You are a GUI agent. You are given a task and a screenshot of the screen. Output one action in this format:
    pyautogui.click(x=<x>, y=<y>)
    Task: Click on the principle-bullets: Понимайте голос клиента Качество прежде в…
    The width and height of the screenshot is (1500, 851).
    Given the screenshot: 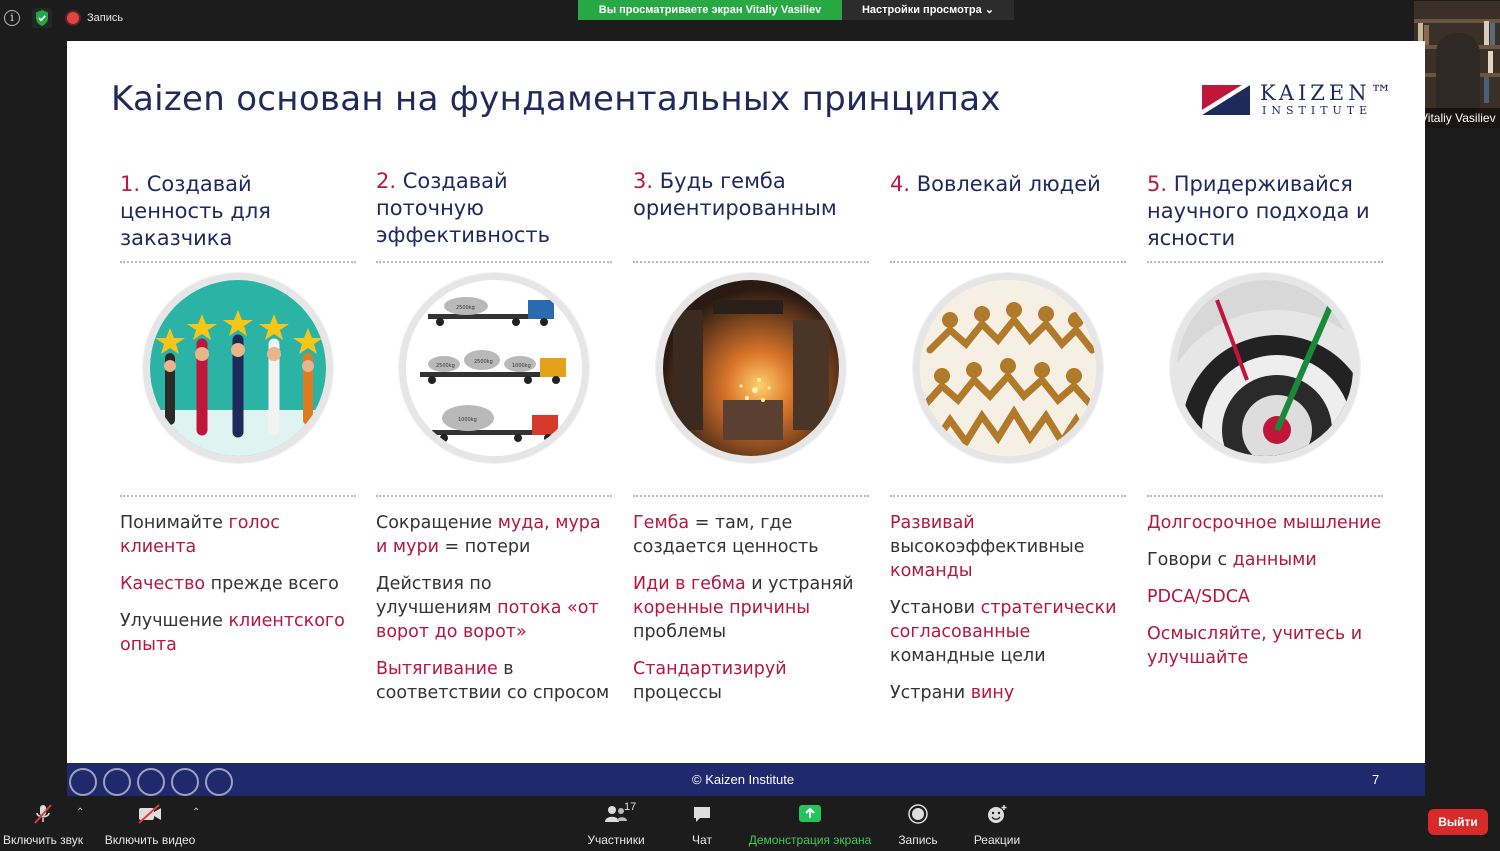 What is the action you would take?
    pyautogui.click(x=238, y=577)
    